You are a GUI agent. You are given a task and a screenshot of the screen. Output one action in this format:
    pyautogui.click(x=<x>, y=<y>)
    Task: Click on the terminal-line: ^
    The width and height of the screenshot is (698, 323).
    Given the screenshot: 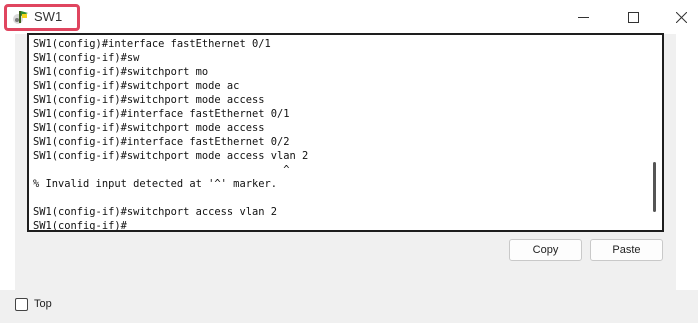 What is the action you would take?
    pyautogui.click(x=161, y=170)
    